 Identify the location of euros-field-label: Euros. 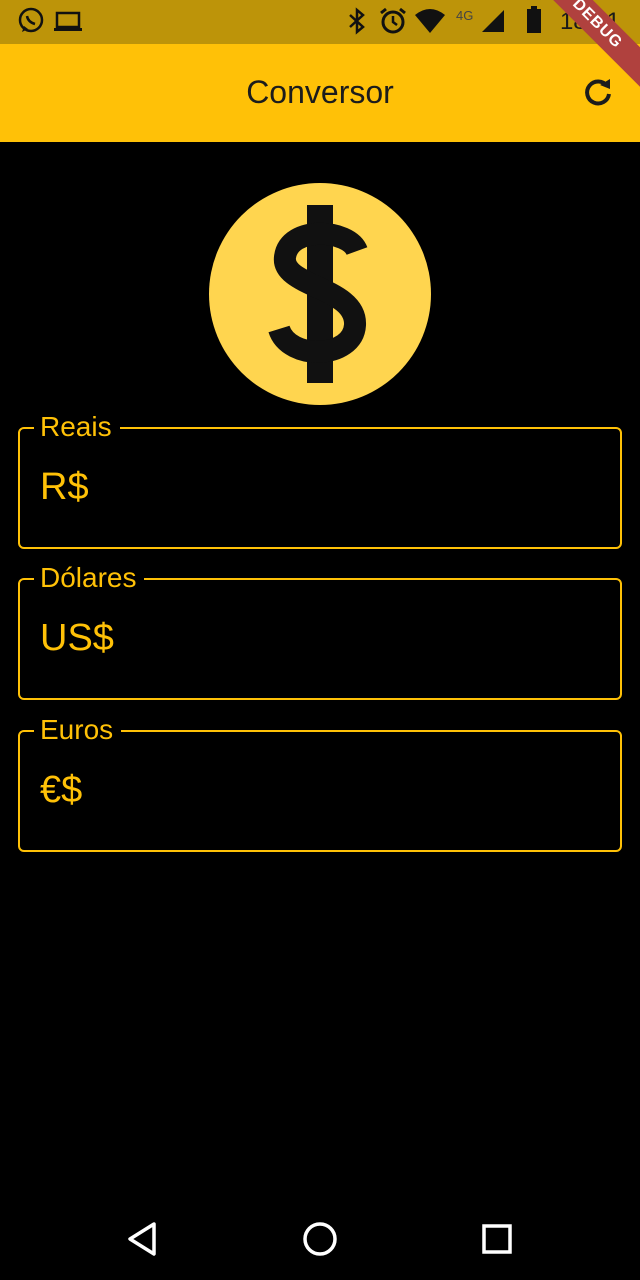
(78, 730).